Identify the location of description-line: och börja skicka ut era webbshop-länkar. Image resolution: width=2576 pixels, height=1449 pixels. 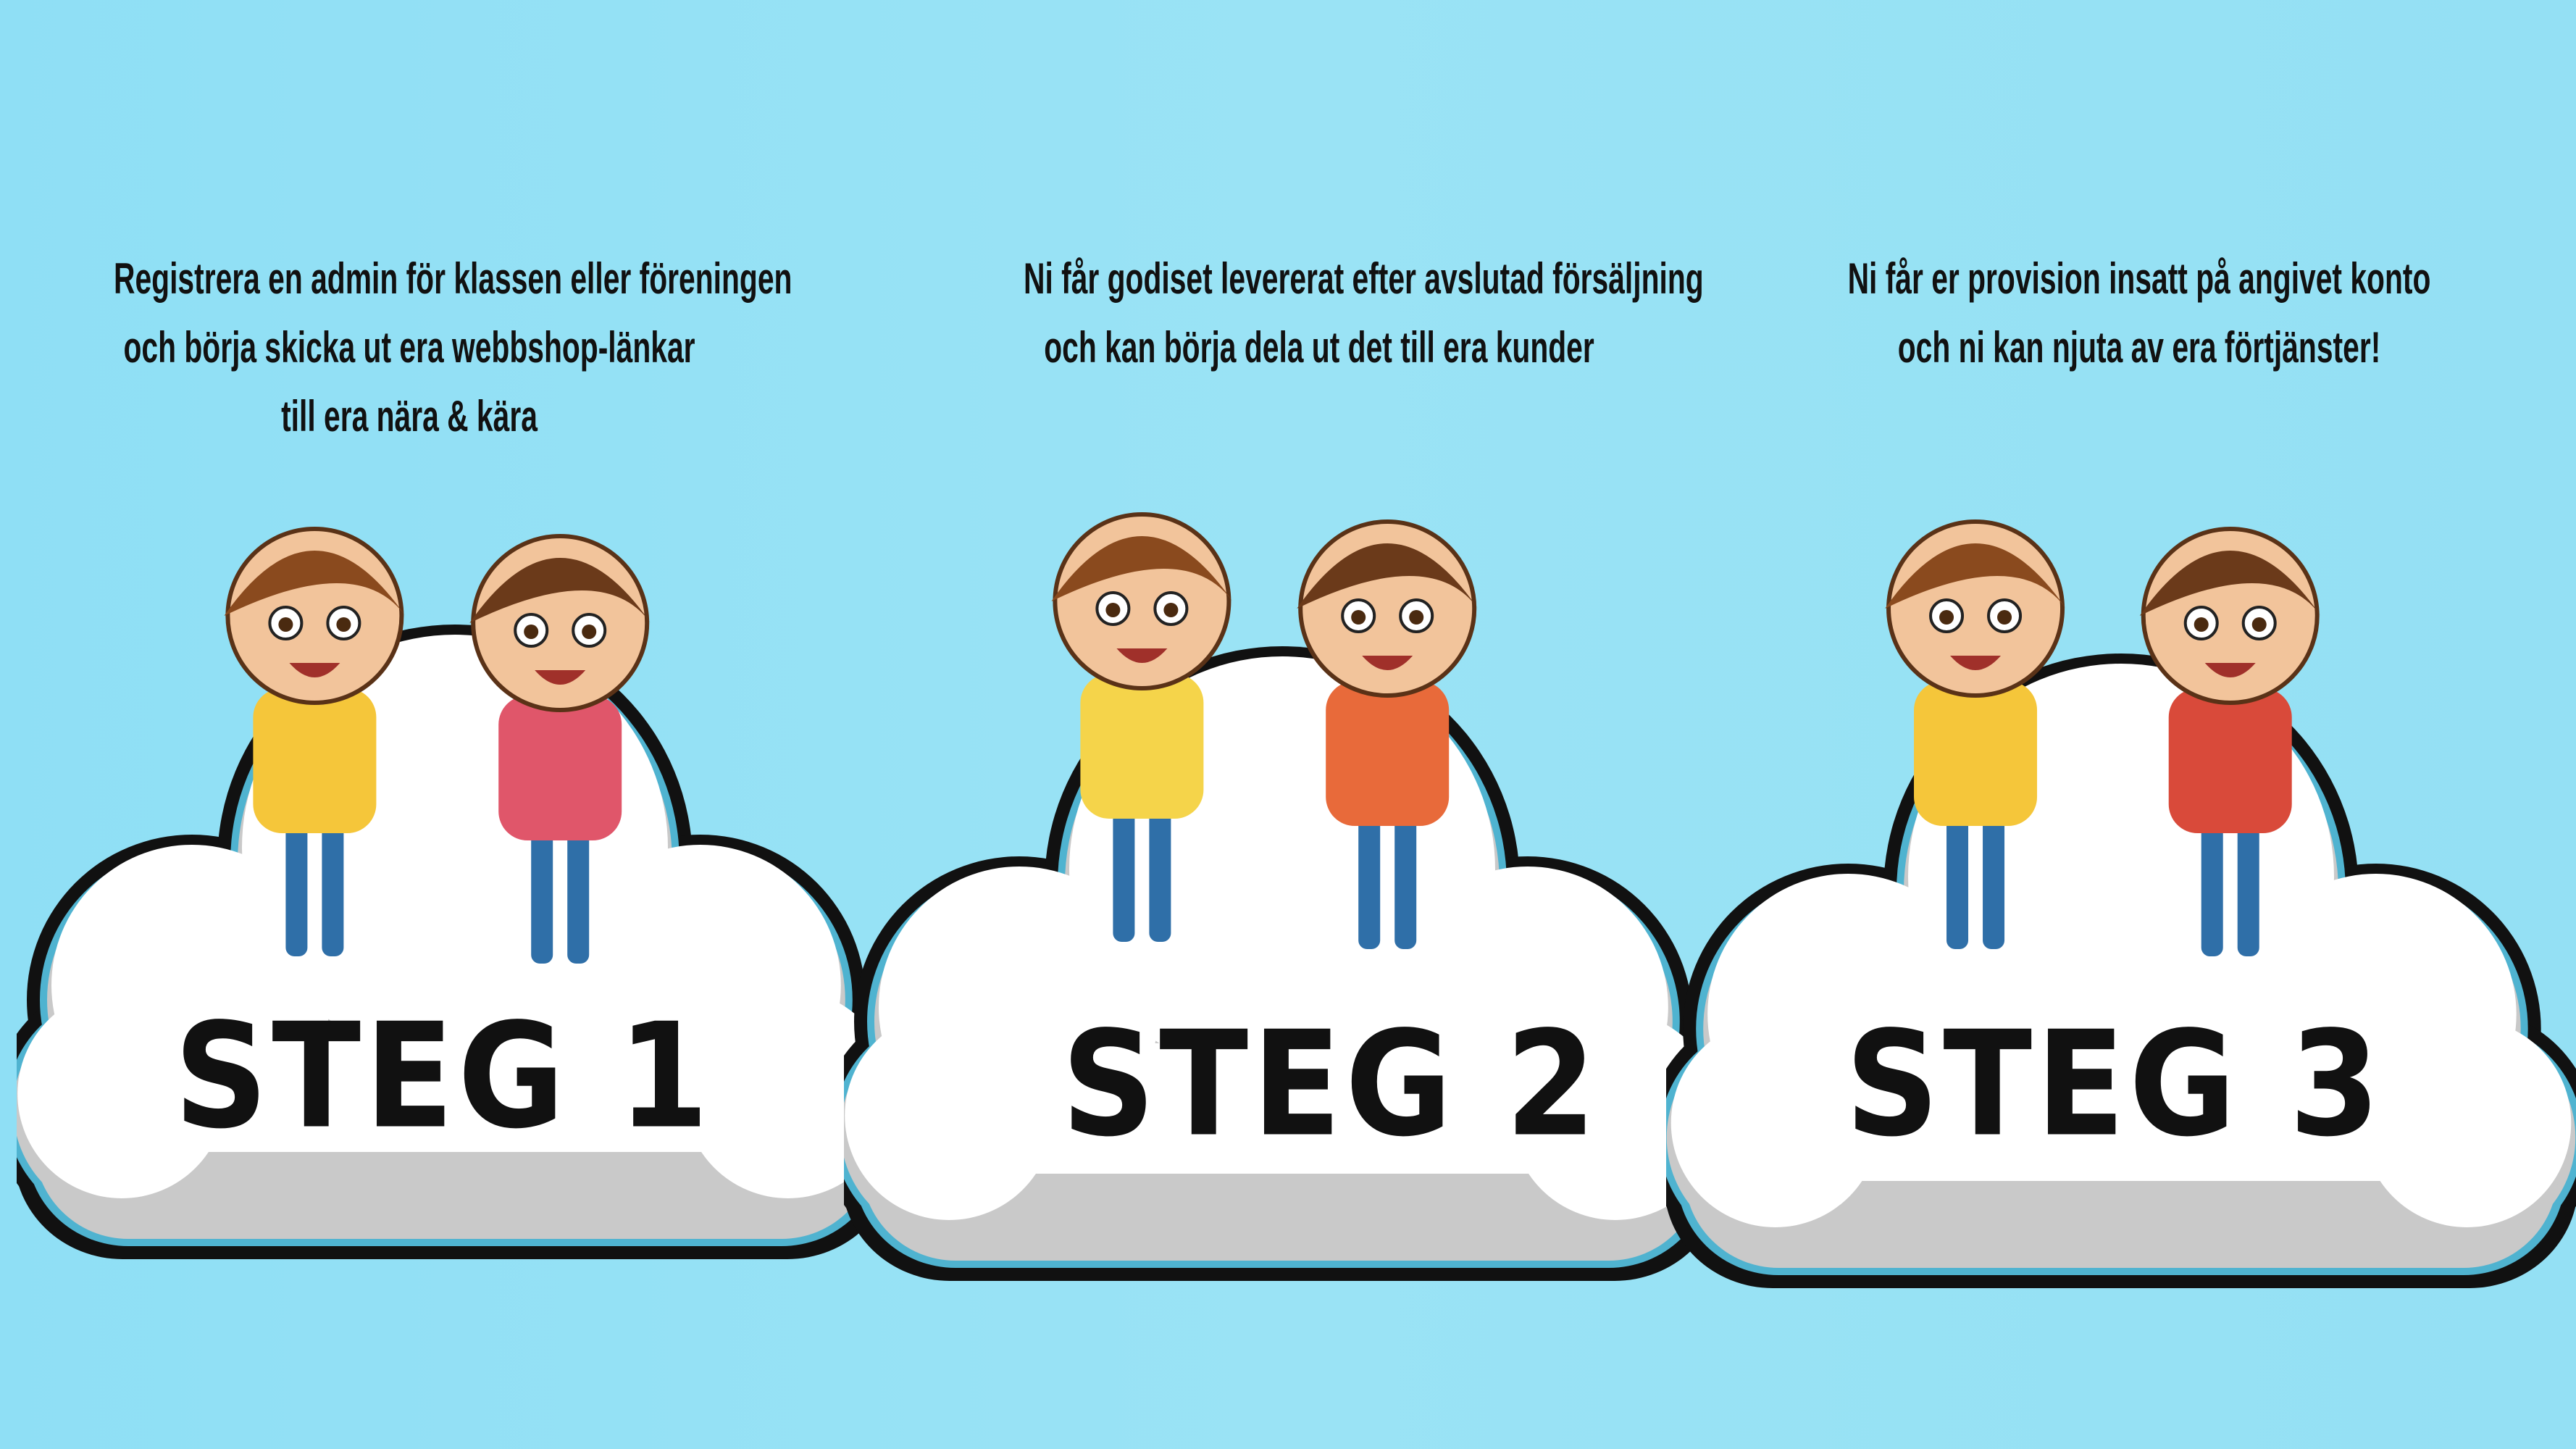
(409, 348).